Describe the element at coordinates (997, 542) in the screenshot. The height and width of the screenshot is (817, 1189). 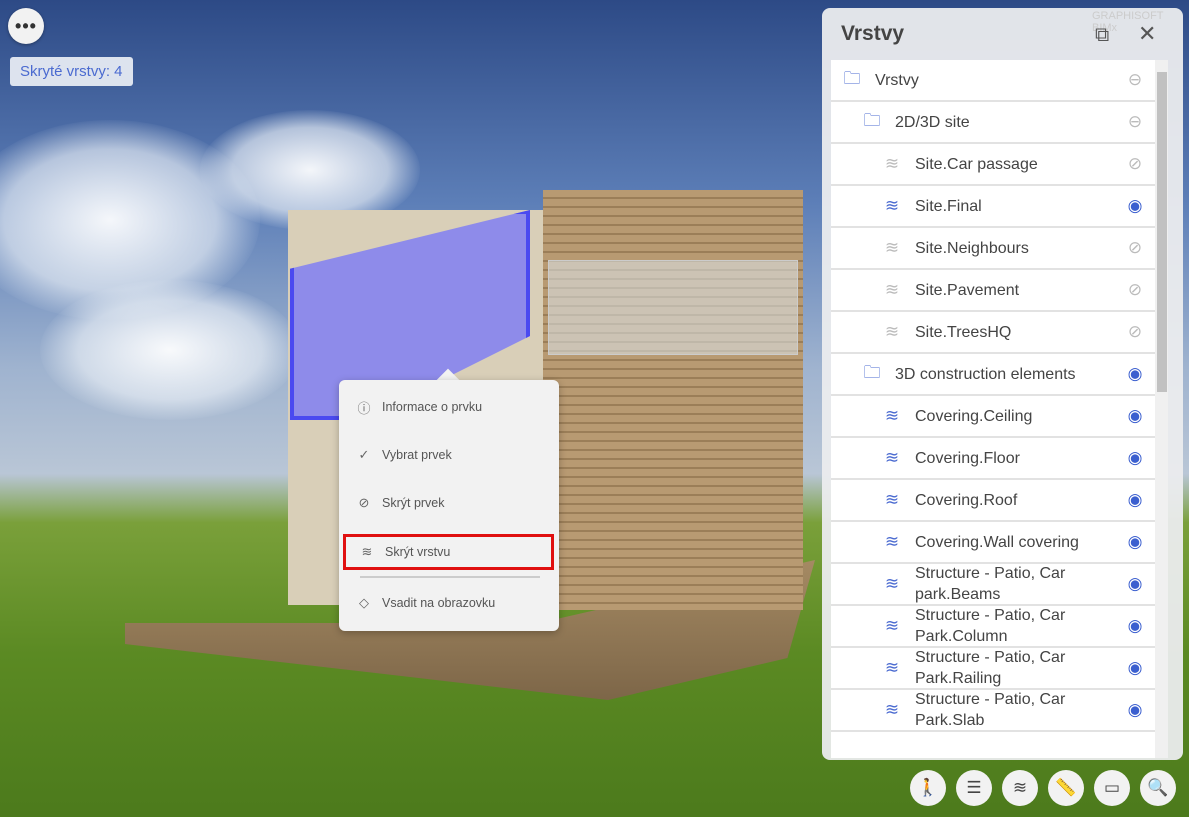
I see `layer-name: Covering.Wall covering` at that location.